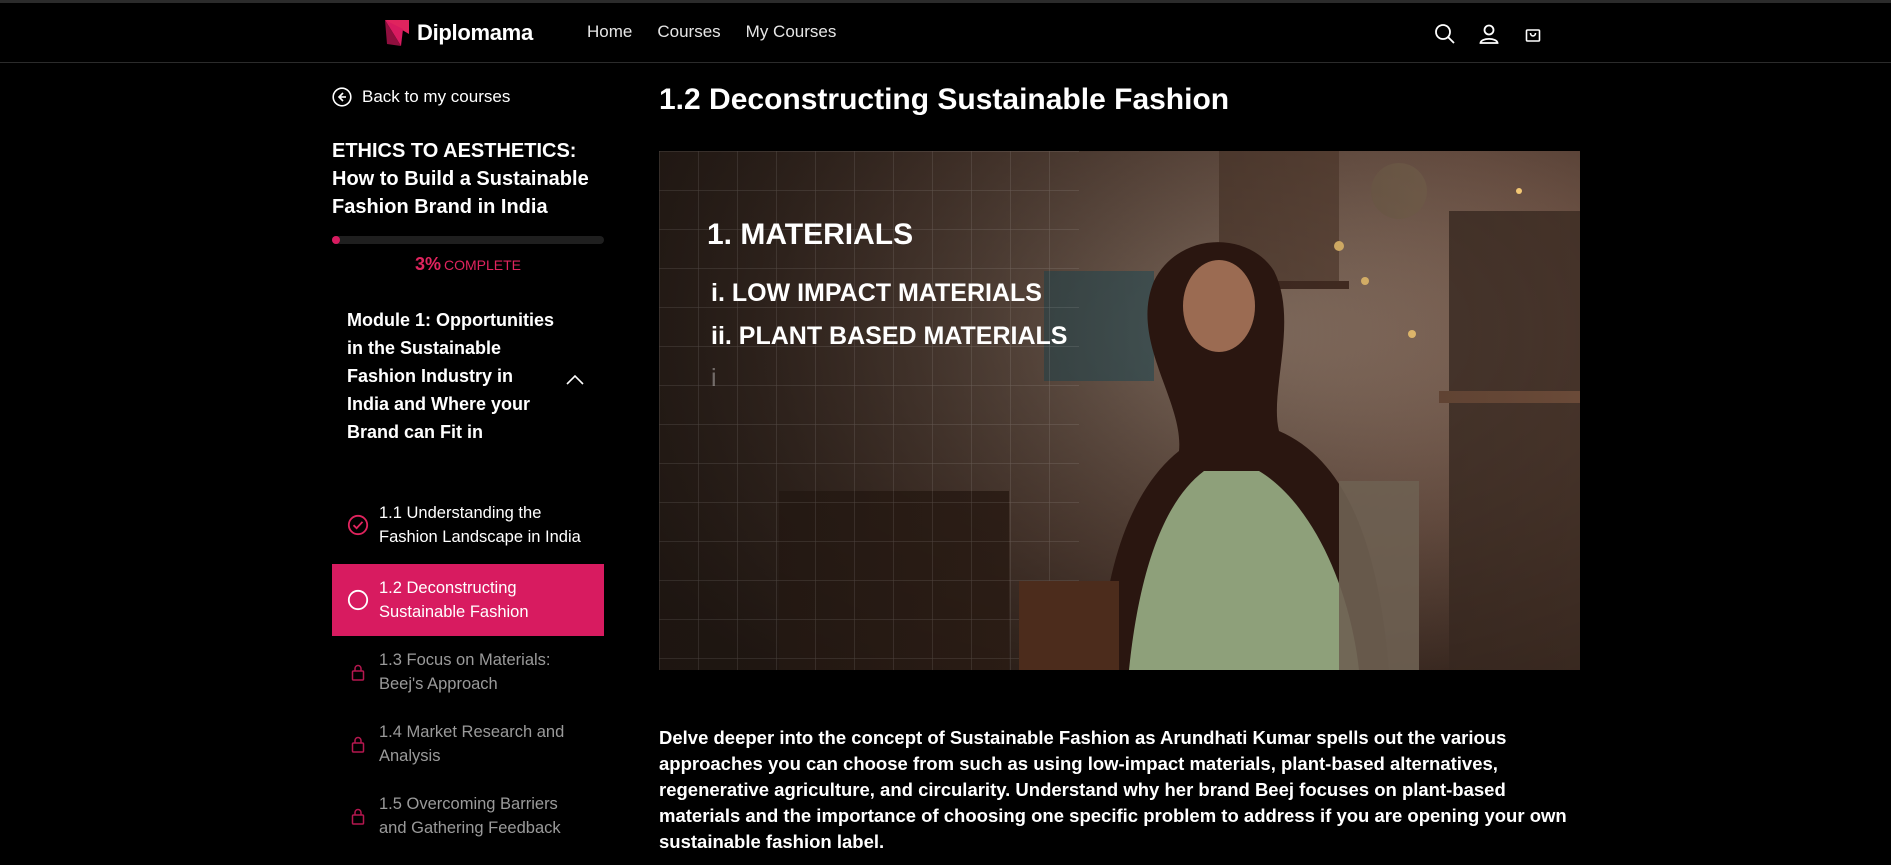 This screenshot has width=1891, height=865. I want to click on back-link-label: Back to my courses, so click(436, 96).